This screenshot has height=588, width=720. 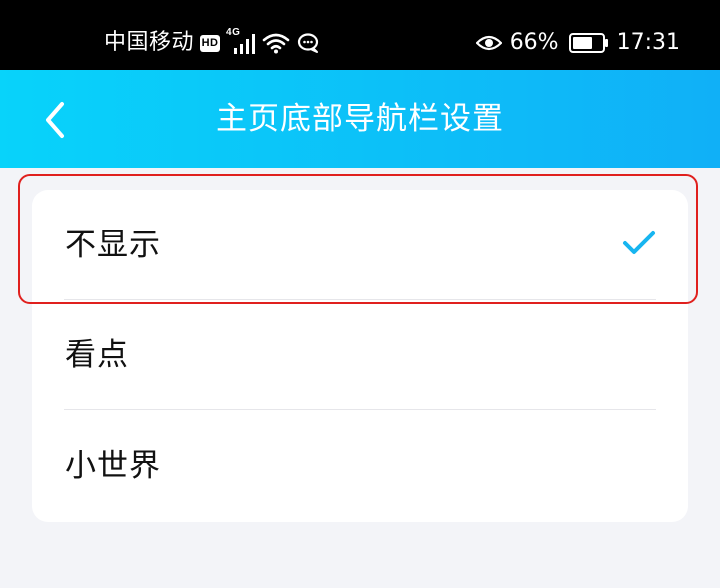 I want to click on page-title: 主页底部导航栏设置, so click(x=360, y=119).